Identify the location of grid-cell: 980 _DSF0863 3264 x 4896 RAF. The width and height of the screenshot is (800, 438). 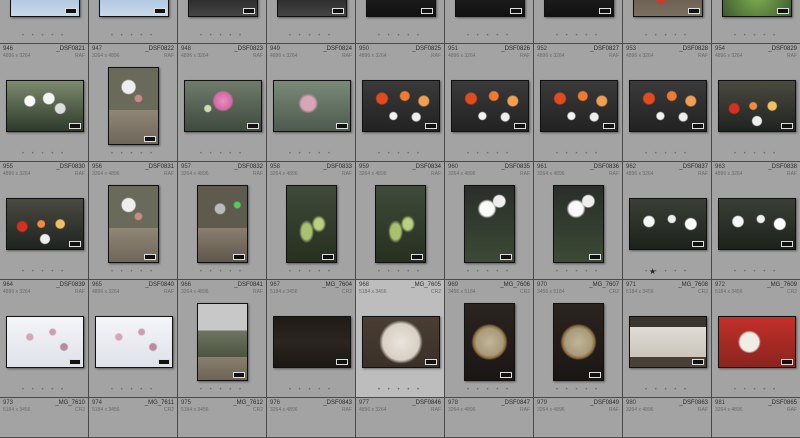
(667, 418).